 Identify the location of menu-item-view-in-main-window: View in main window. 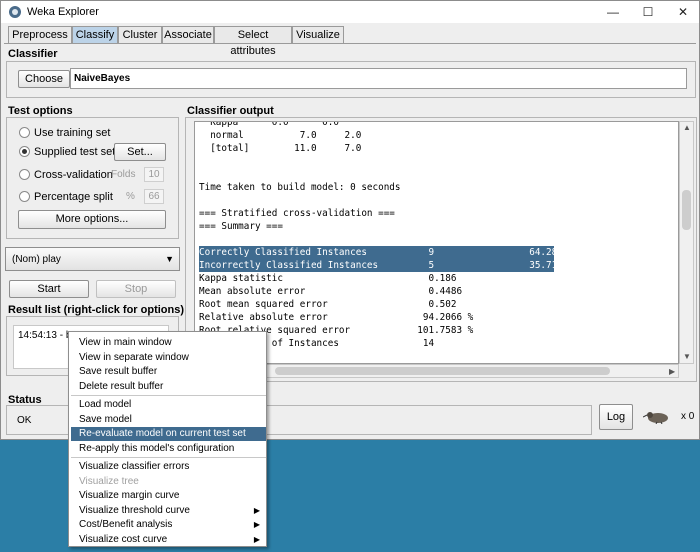
(168, 343).